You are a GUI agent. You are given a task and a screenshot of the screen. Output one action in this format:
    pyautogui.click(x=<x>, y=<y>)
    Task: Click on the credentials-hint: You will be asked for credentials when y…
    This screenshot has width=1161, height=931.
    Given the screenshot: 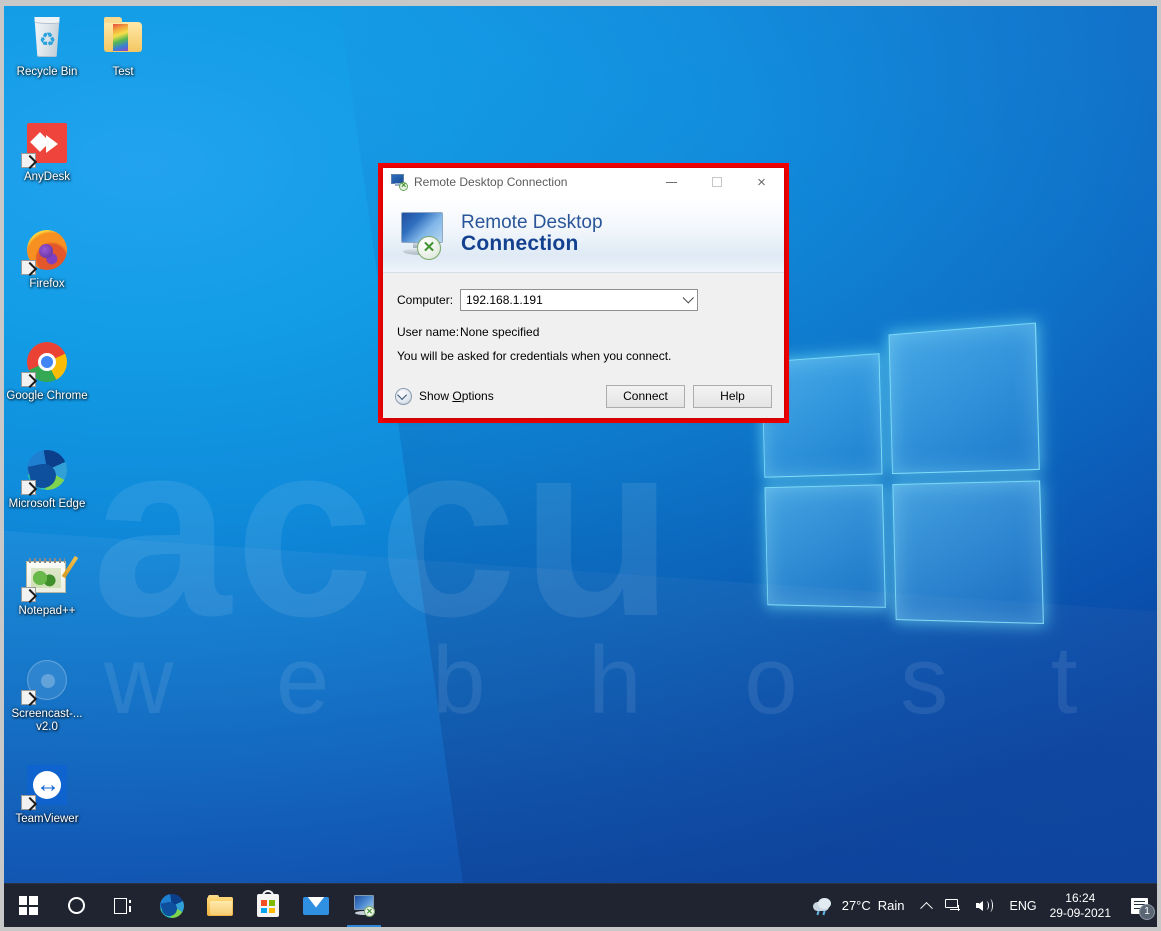 What is the action you would take?
    pyautogui.click(x=534, y=356)
    